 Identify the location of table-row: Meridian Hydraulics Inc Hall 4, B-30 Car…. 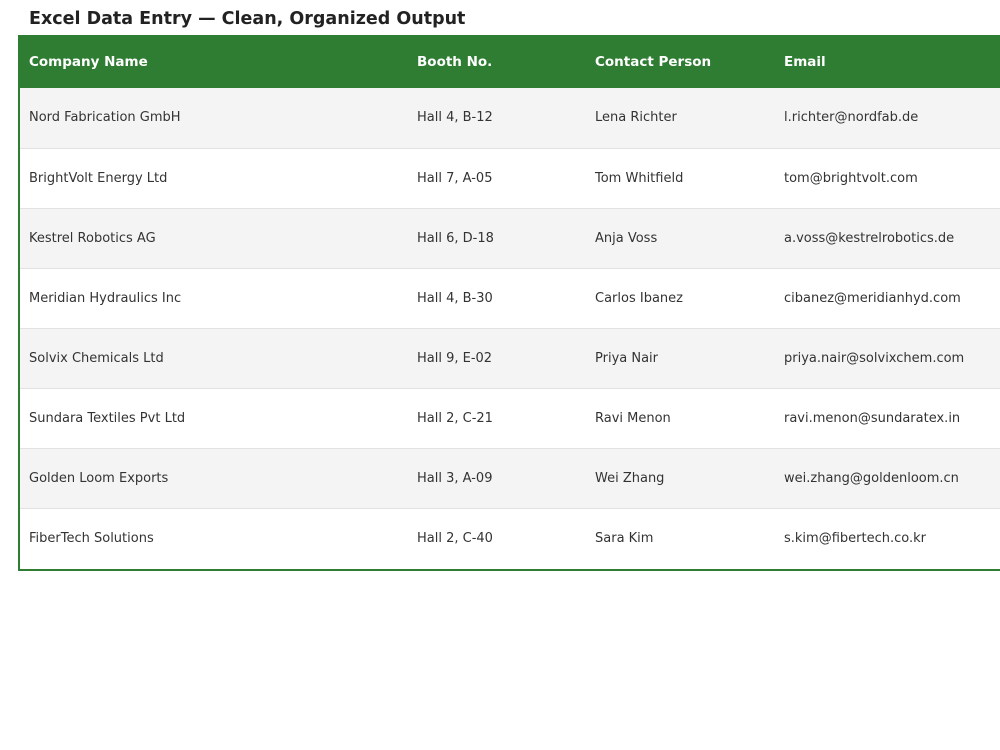
(510, 298).